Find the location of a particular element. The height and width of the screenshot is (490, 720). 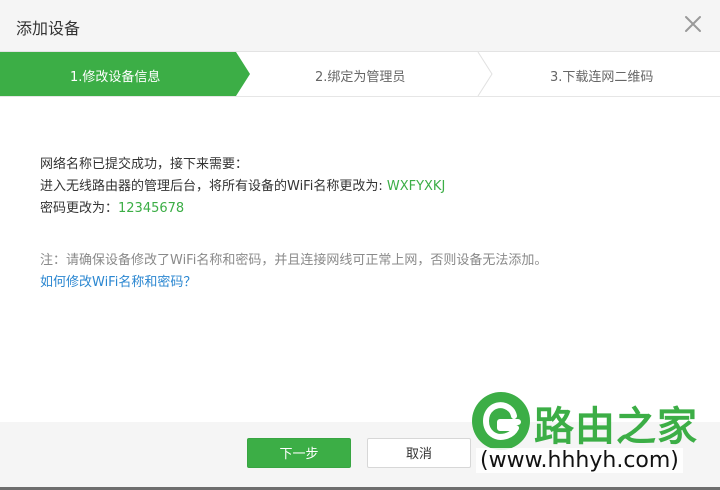

instruction-line-3: 密码更改为：12345678 is located at coordinates (360, 209).